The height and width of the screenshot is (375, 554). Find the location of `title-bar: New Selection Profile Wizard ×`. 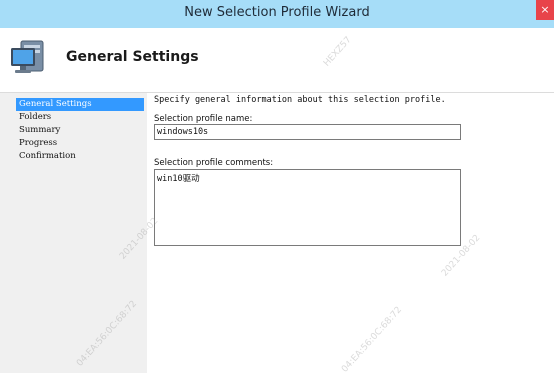

title-bar: New Selection Profile Wizard × is located at coordinates (277, 14).